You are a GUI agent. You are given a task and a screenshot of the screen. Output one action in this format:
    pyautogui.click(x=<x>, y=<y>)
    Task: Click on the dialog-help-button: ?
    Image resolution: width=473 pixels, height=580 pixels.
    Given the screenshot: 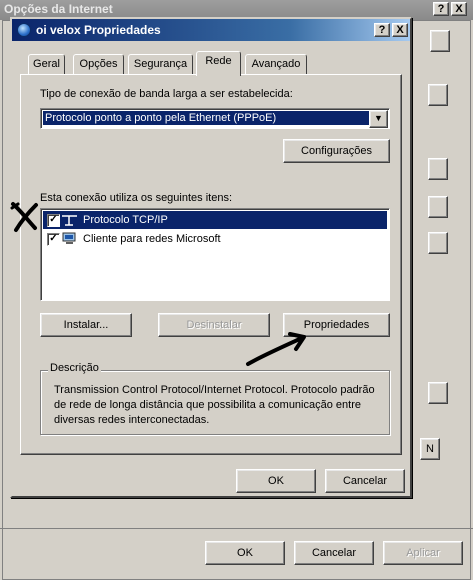 What is the action you would take?
    pyautogui.click(x=382, y=30)
    